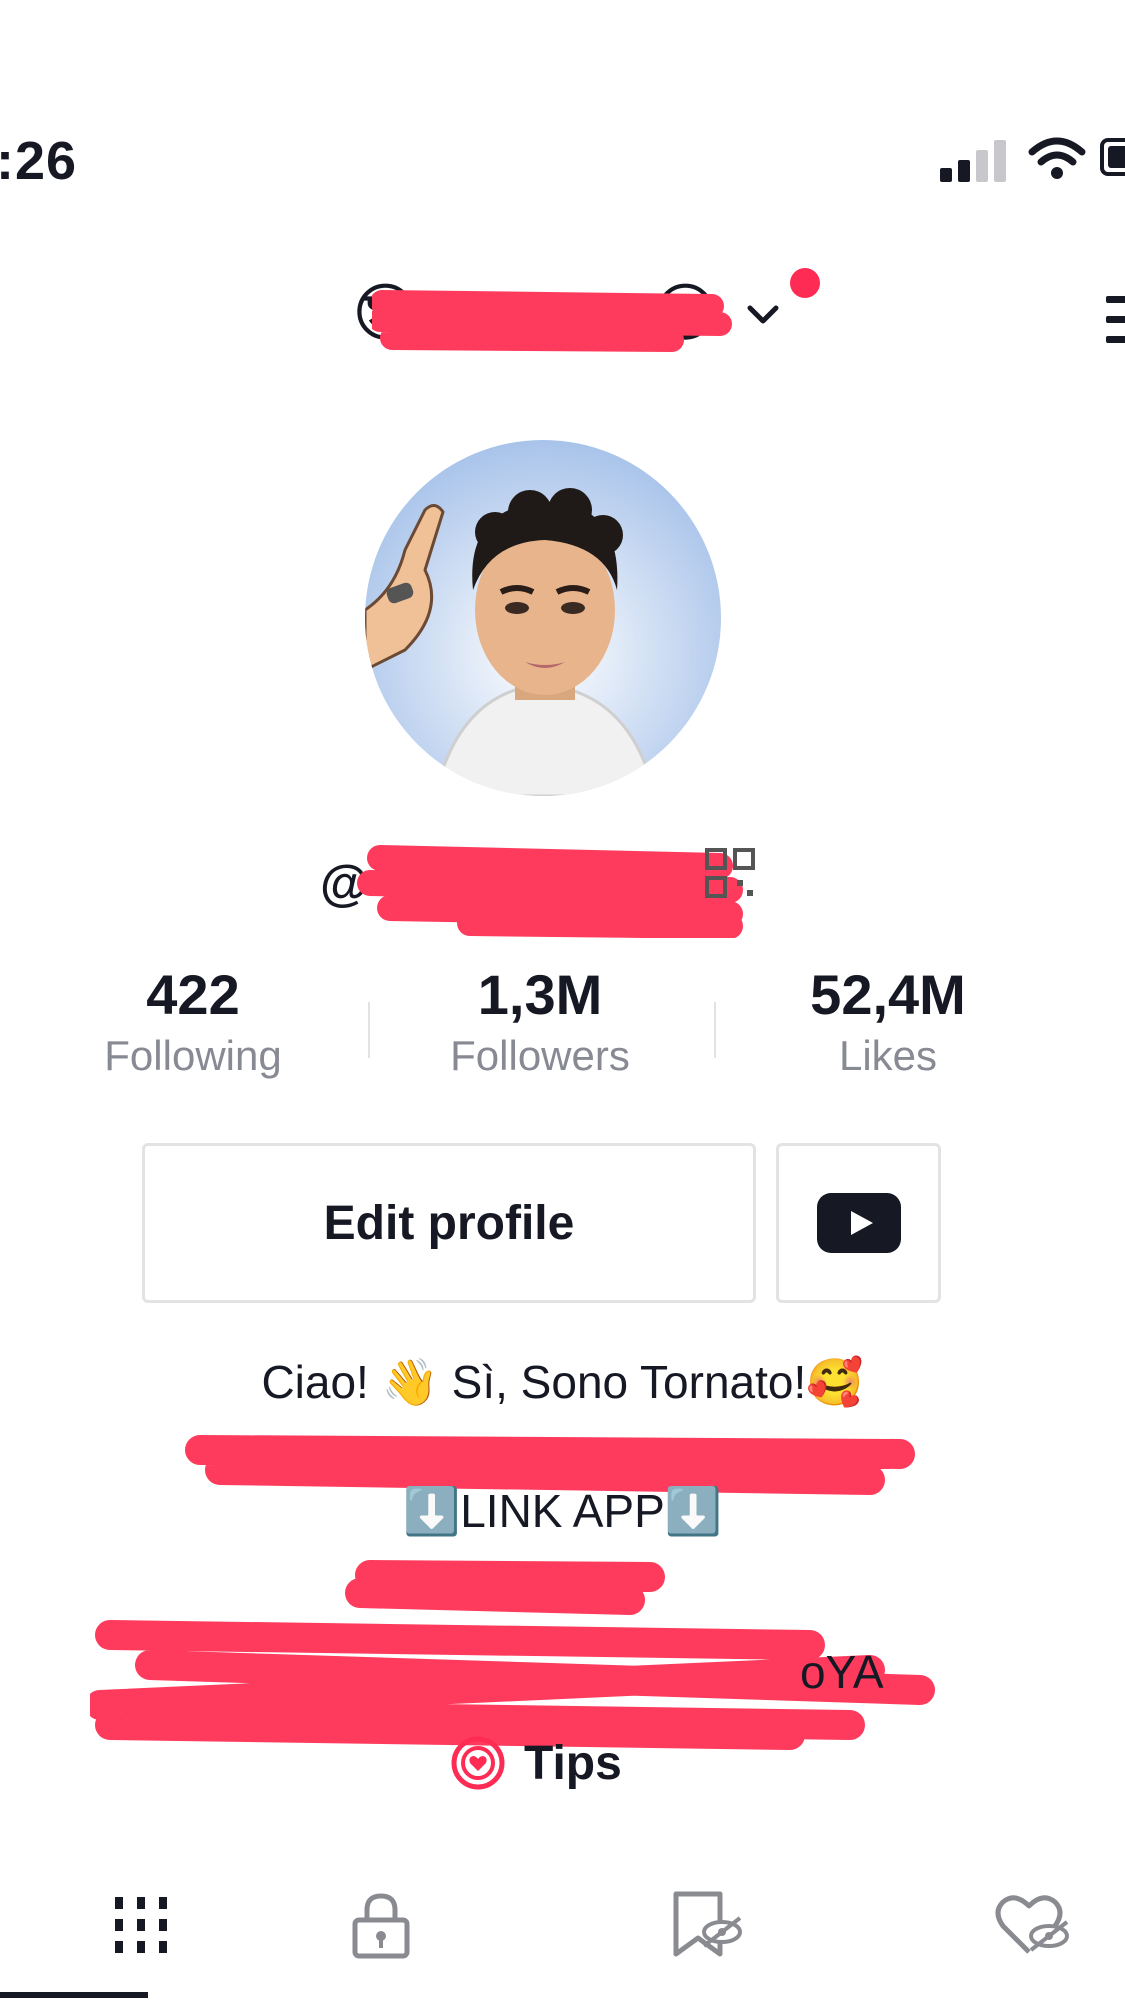 This screenshot has height=2000, width=1125. What do you see at coordinates (540, 1055) in the screenshot?
I see `stat-label: Followers` at bounding box center [540, 1055].